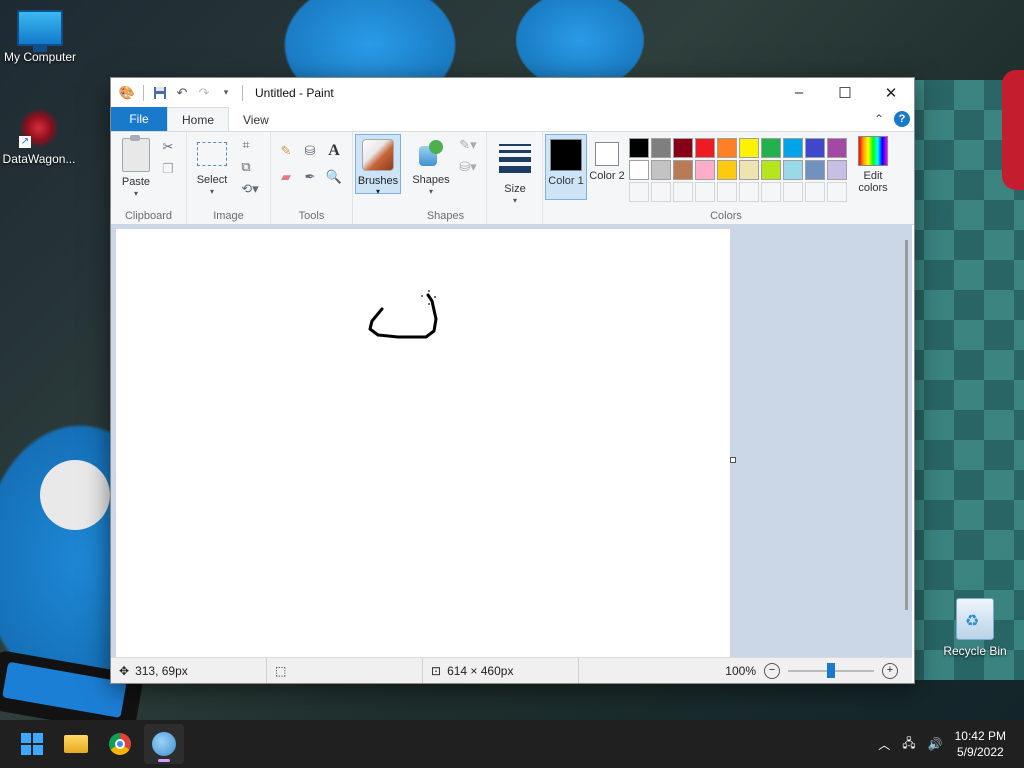  What do you see at coordinates (515, 189) in the screenshot?
I see `size-label: Size` at bounding box center [515, 189].